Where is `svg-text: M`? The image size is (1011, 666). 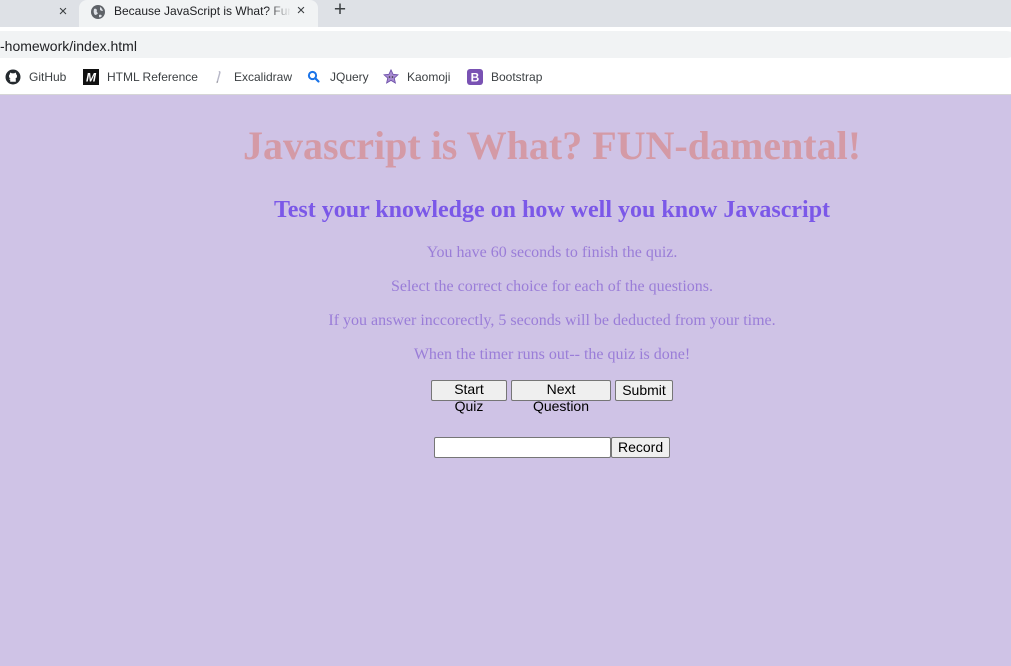 svg-text: M is located at coordinates (91, 78).